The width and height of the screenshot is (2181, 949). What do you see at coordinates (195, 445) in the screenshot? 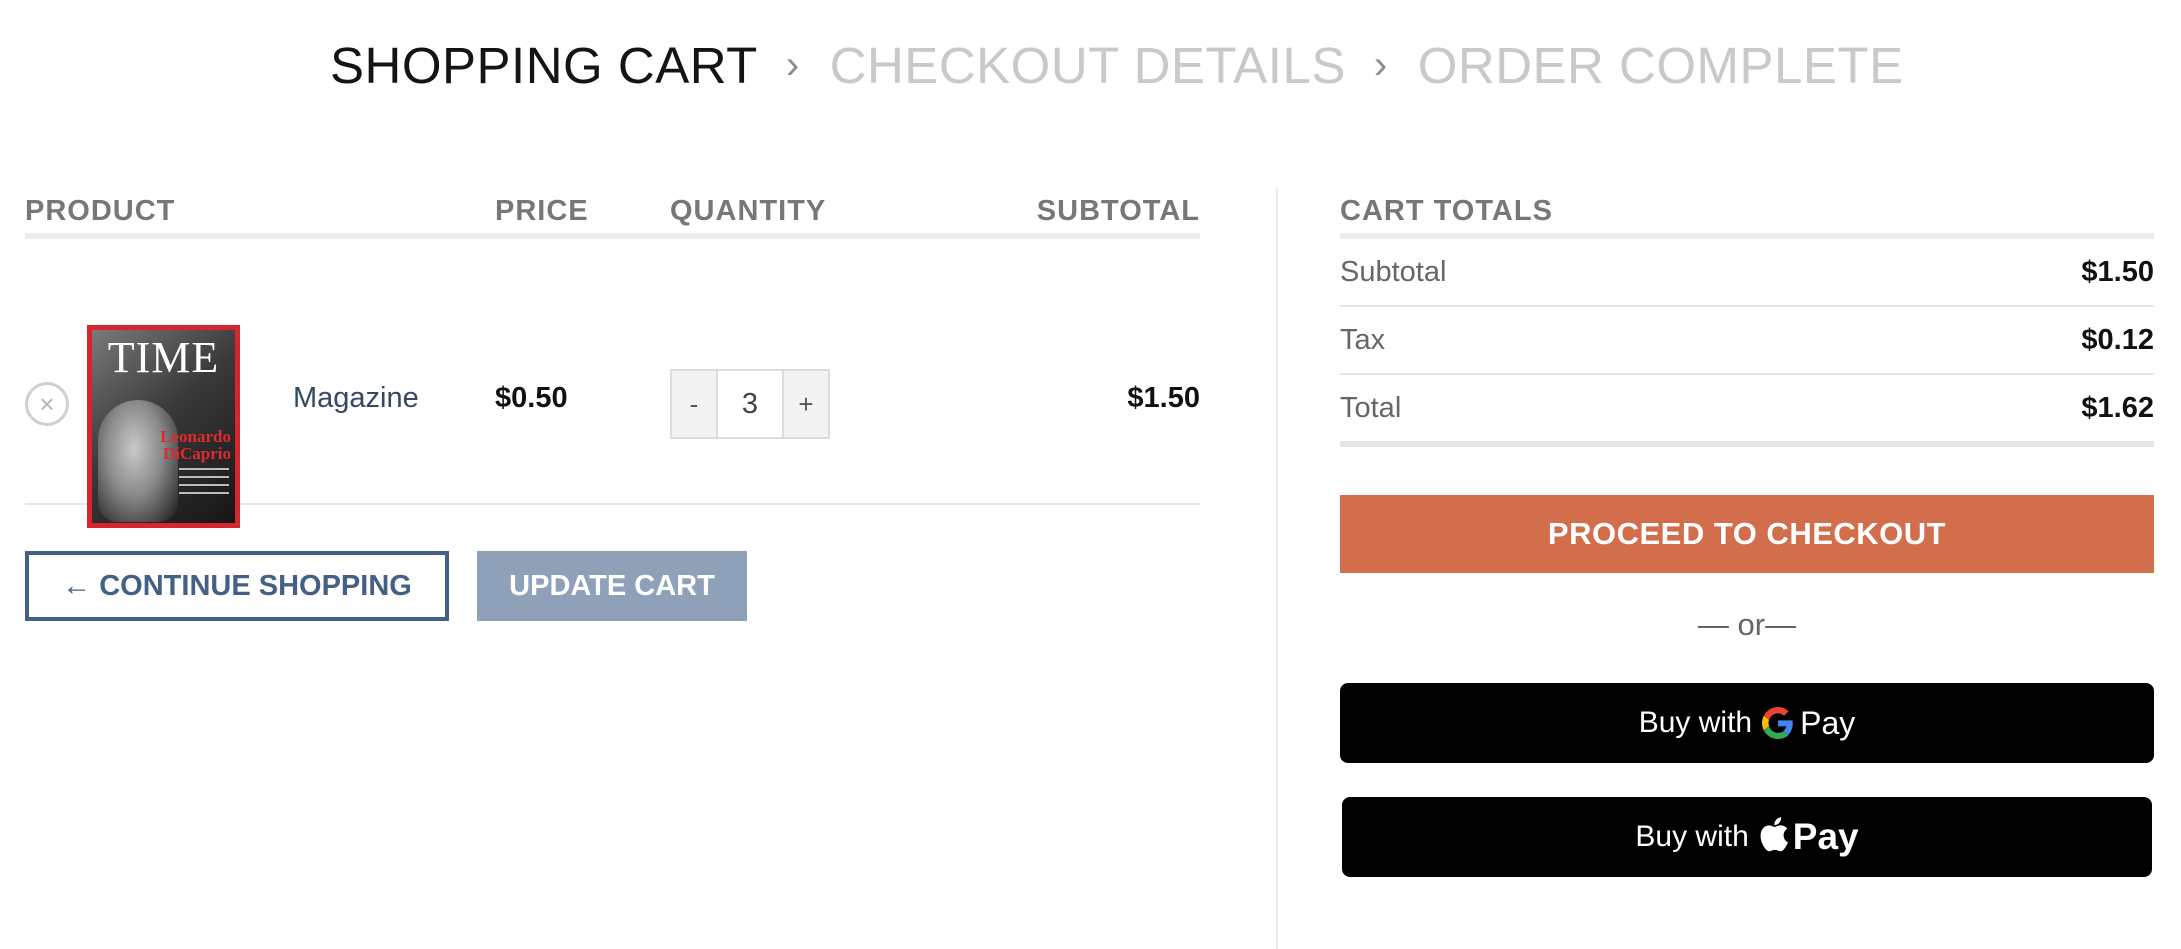
I see `cover-headline: Leonardo DiCaprio` at bounding box center [195, 445].